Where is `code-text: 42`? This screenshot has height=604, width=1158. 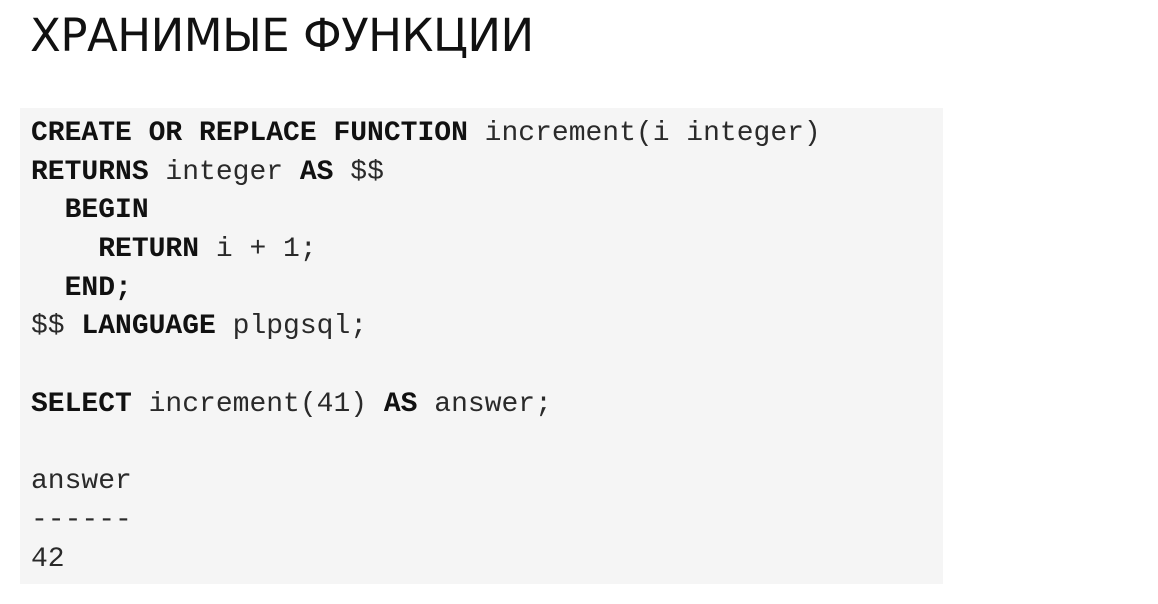 code-text: 42 is located at coordinates (48, 559).